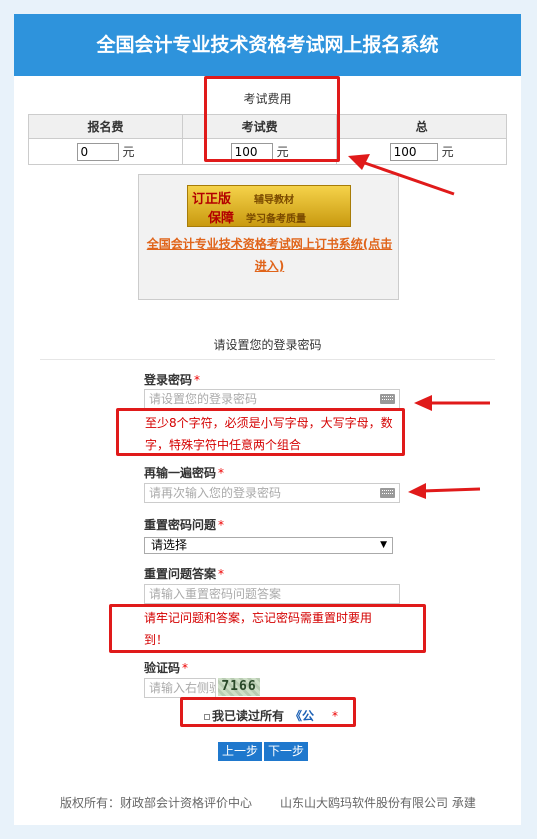 This screenshot has height=839, width=537. Describe the element at coordinates (156, 803) in the screenshot. I see `footer-copyright: 版权所有：财政部会计资格评价中心` at that location.